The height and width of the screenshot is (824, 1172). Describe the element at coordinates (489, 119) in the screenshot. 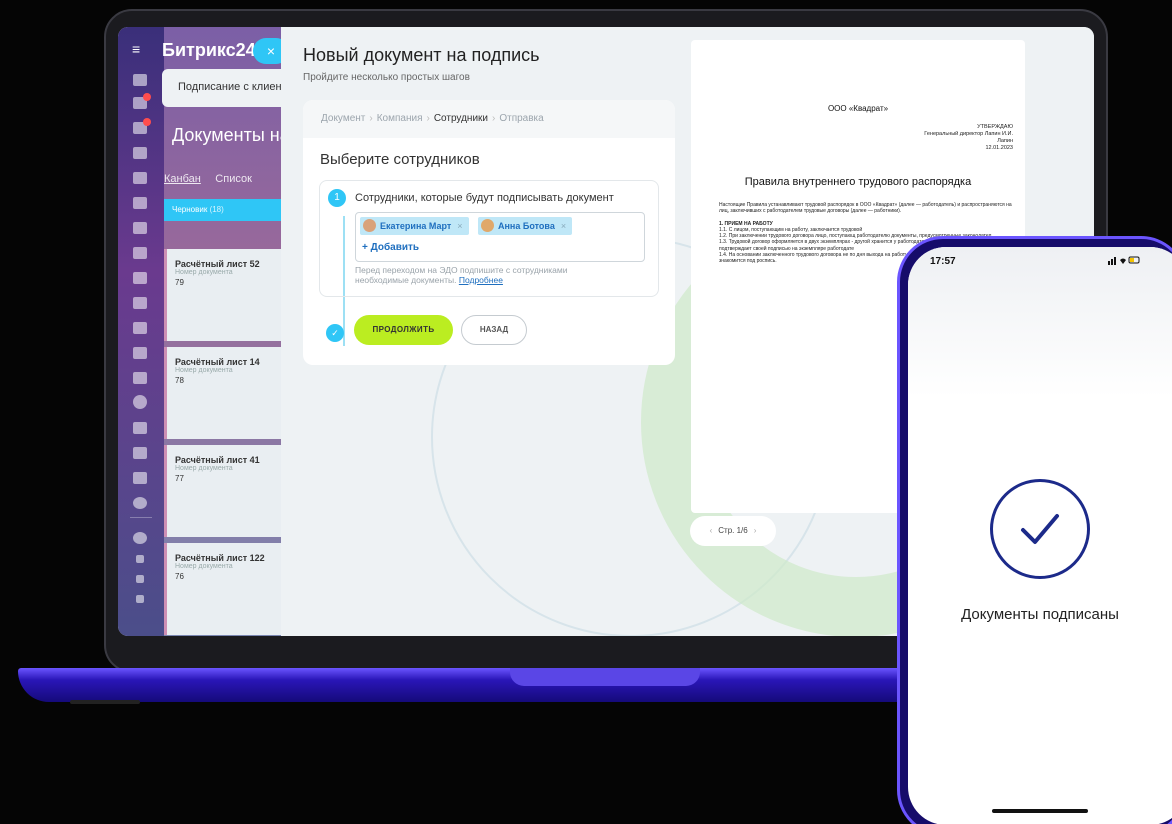

I see `breadcrumb: Документ › Компания › Сотрудники › Отправка` at that location.